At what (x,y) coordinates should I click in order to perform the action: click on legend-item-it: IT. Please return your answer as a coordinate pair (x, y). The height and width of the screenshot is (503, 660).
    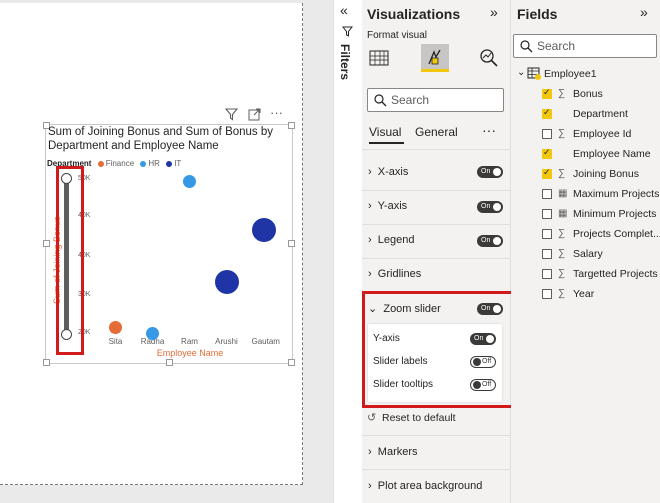
    Looking at the image, I should click on (178, 163).